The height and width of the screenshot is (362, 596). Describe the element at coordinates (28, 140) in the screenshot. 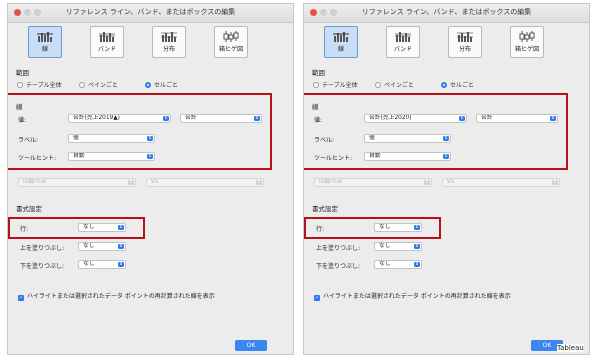

I see `label-label: ラベル:` at that location.